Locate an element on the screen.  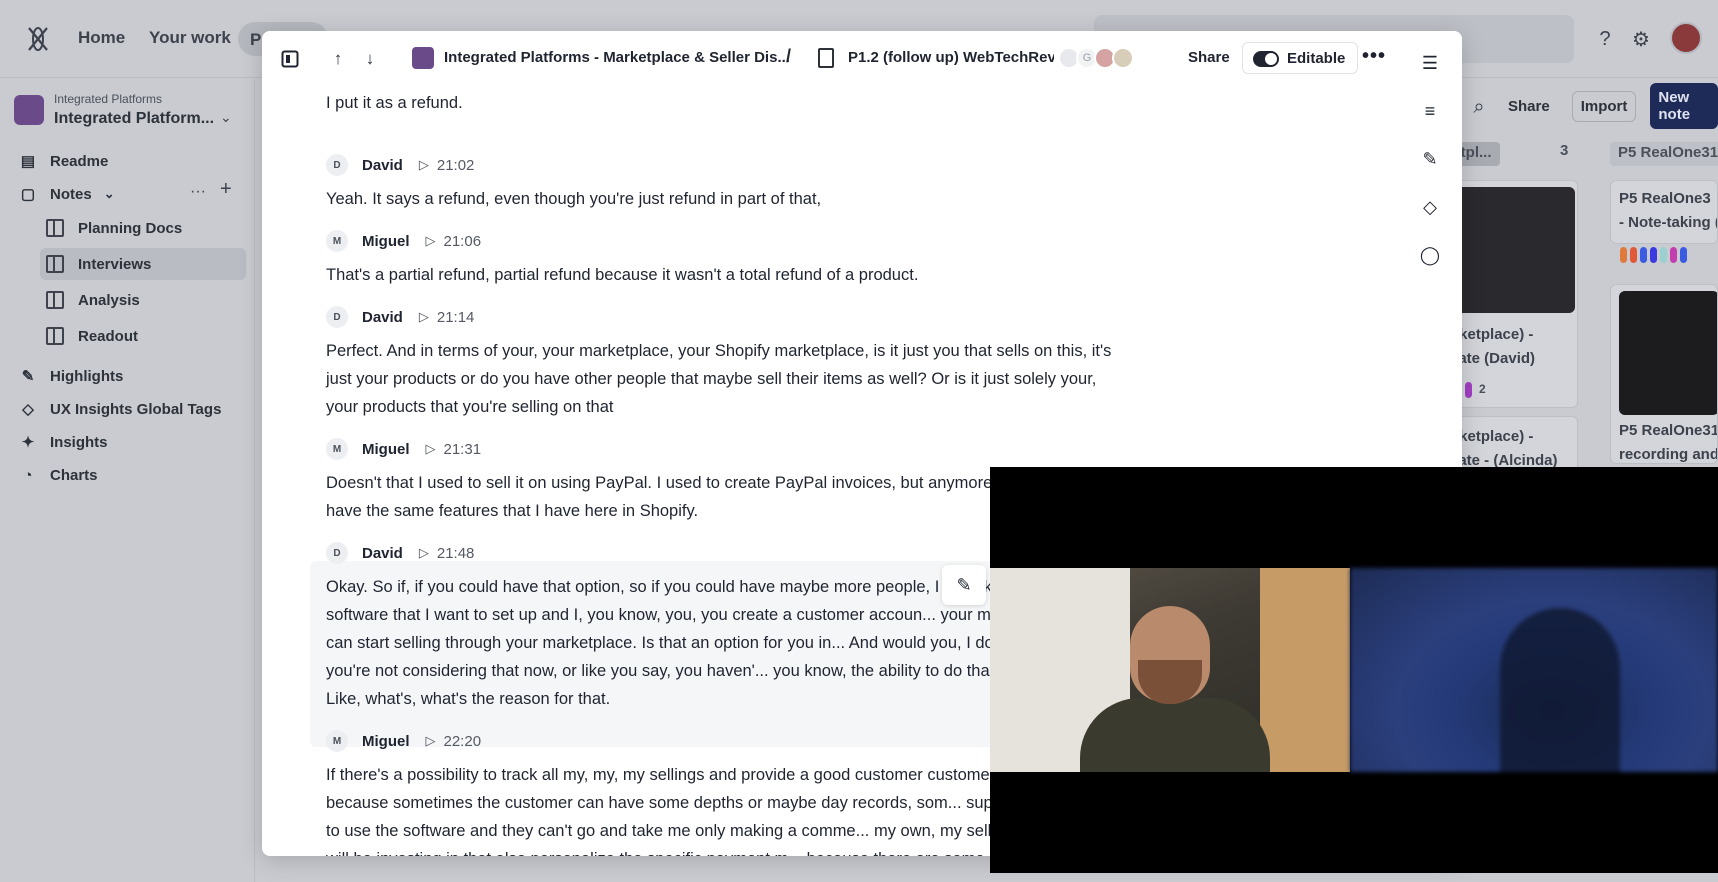
board-toolbar: Share Import New note is located at coordinates (1609, 106).